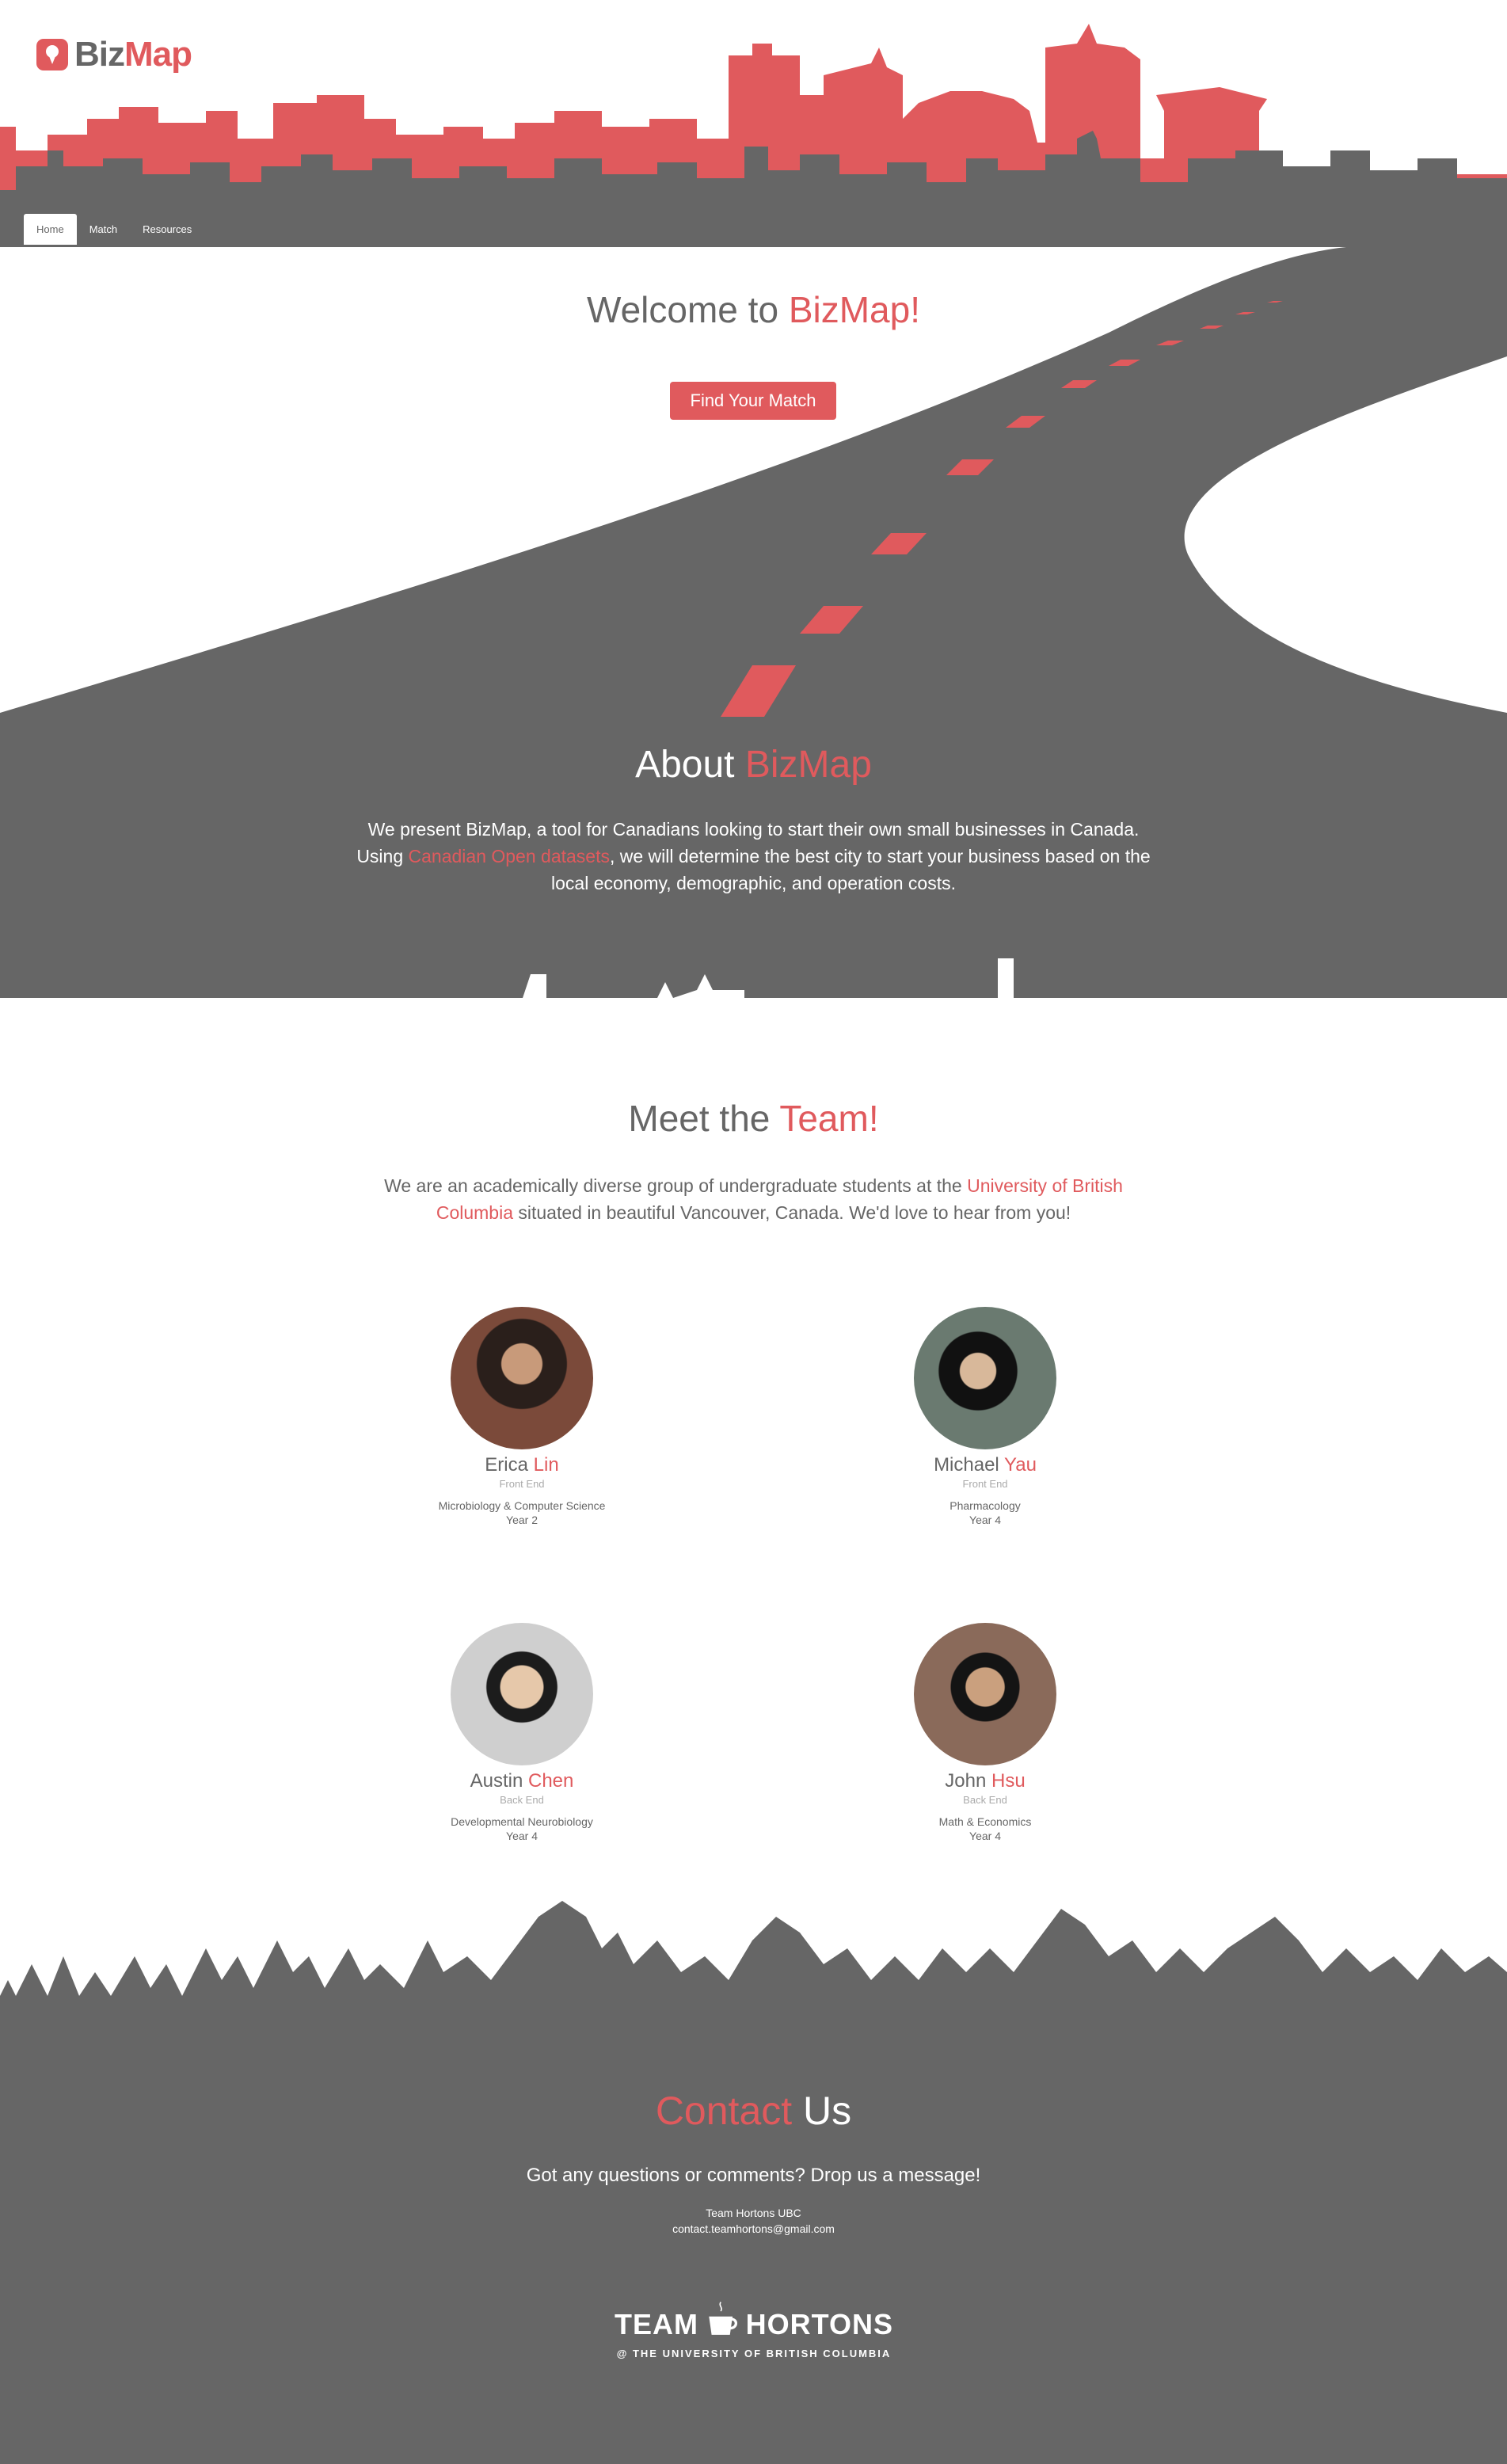  I want to click on logo: BizMap, so click(114, 54).